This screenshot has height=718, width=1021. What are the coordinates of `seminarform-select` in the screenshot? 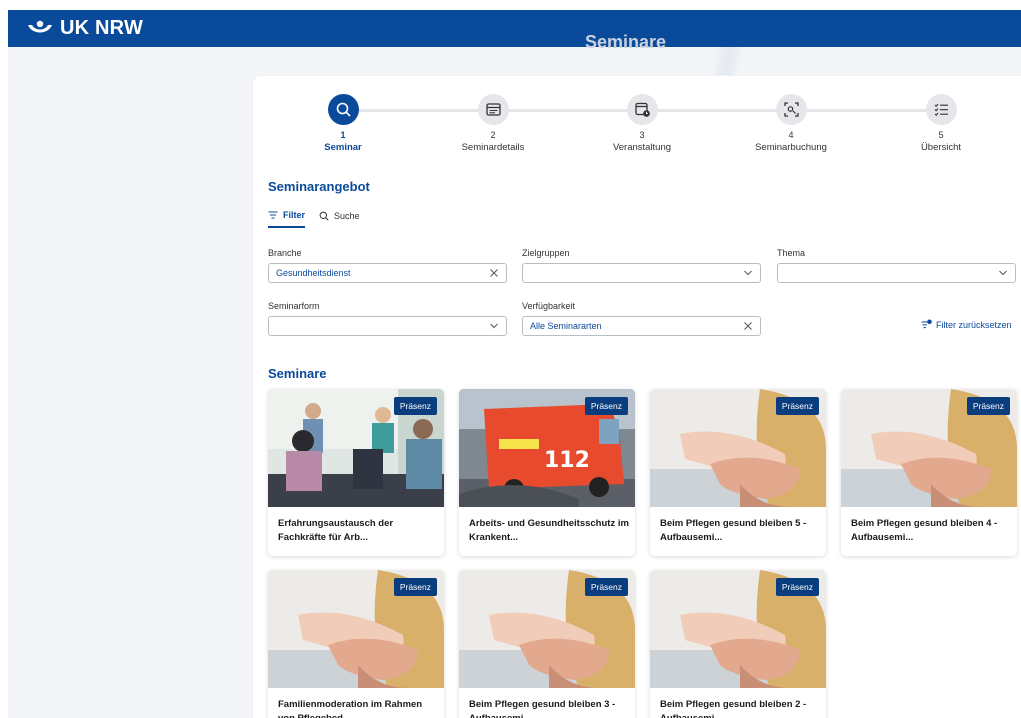 It's located at (387, 326).